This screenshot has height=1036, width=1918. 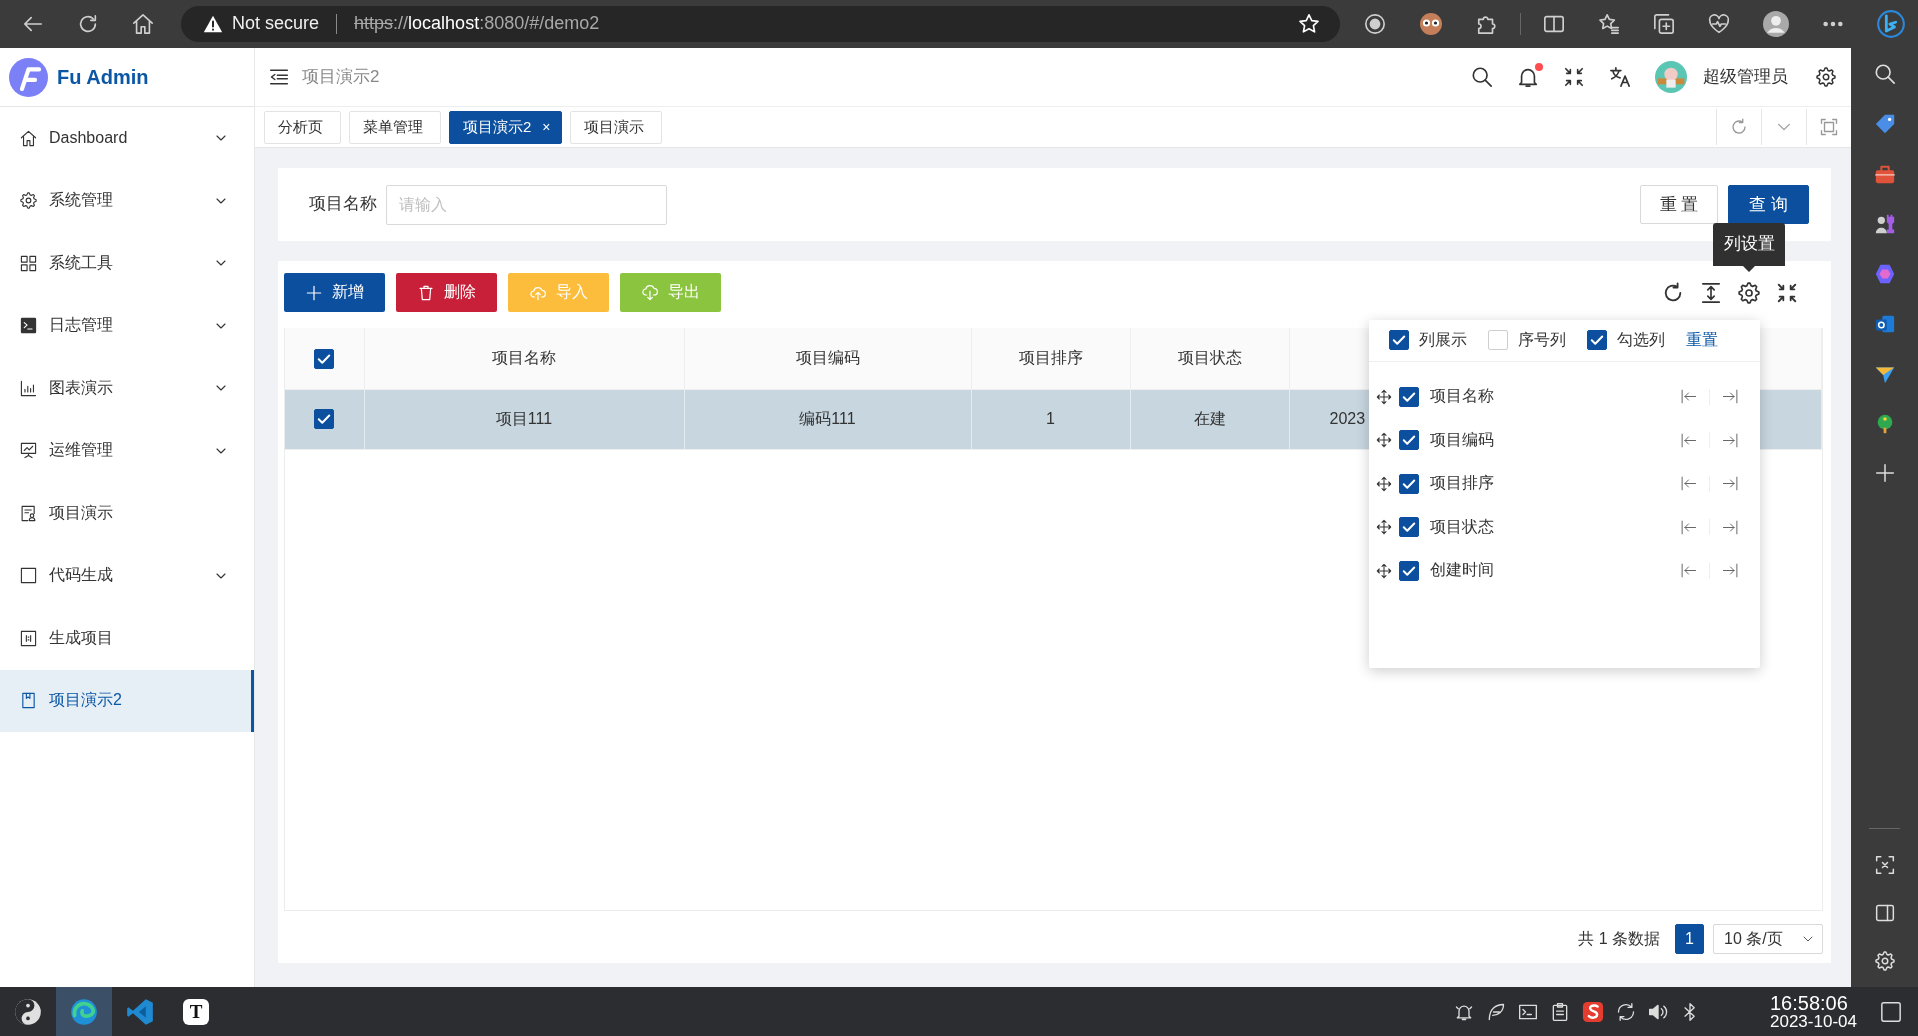 What do you see at coordinates (1641, 340) in the screenshot?
I see `option-label: 勾选列` at bounding box center [1641, 340].